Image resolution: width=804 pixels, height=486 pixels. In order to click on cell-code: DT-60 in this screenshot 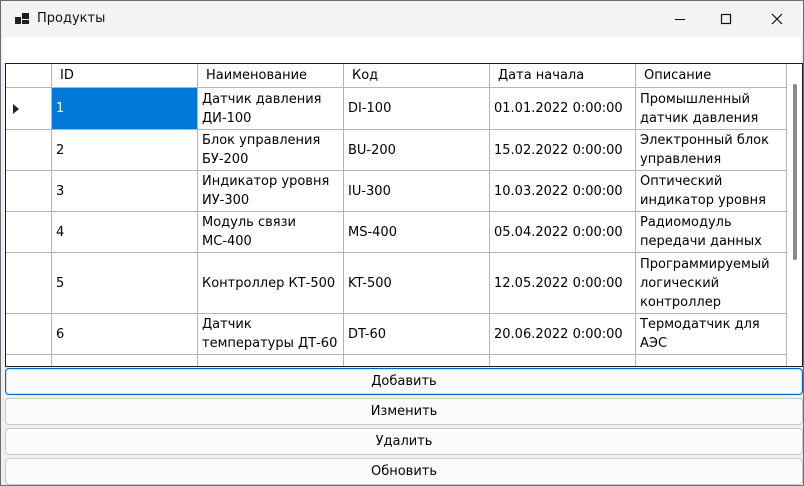, I will do `click(417, 334)`.